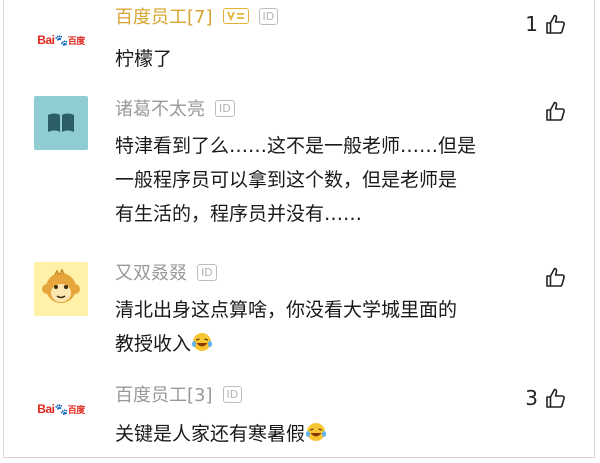 This screenshot has height=463, width=600. I want to click on comment-text-line-with-emoji: 教授收入, so click(325, 345).